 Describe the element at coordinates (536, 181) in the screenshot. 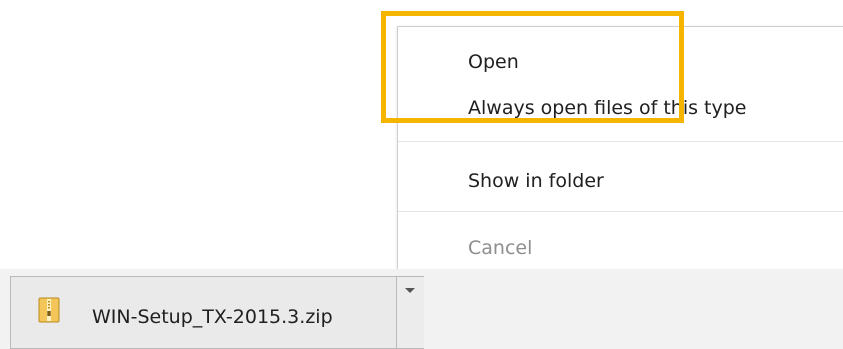

I see `menu-item-show-in-folder: Show in folder` at that location.